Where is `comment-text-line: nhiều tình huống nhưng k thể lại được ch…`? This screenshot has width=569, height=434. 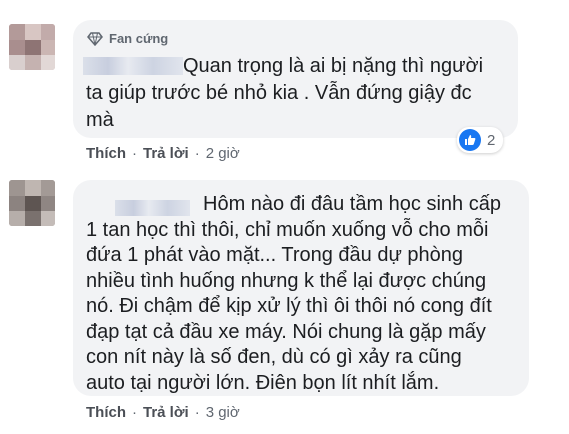
comment-text-line: nhiều tình huống nhưng k thể lại được ch… is located at coordinates (286, 280).